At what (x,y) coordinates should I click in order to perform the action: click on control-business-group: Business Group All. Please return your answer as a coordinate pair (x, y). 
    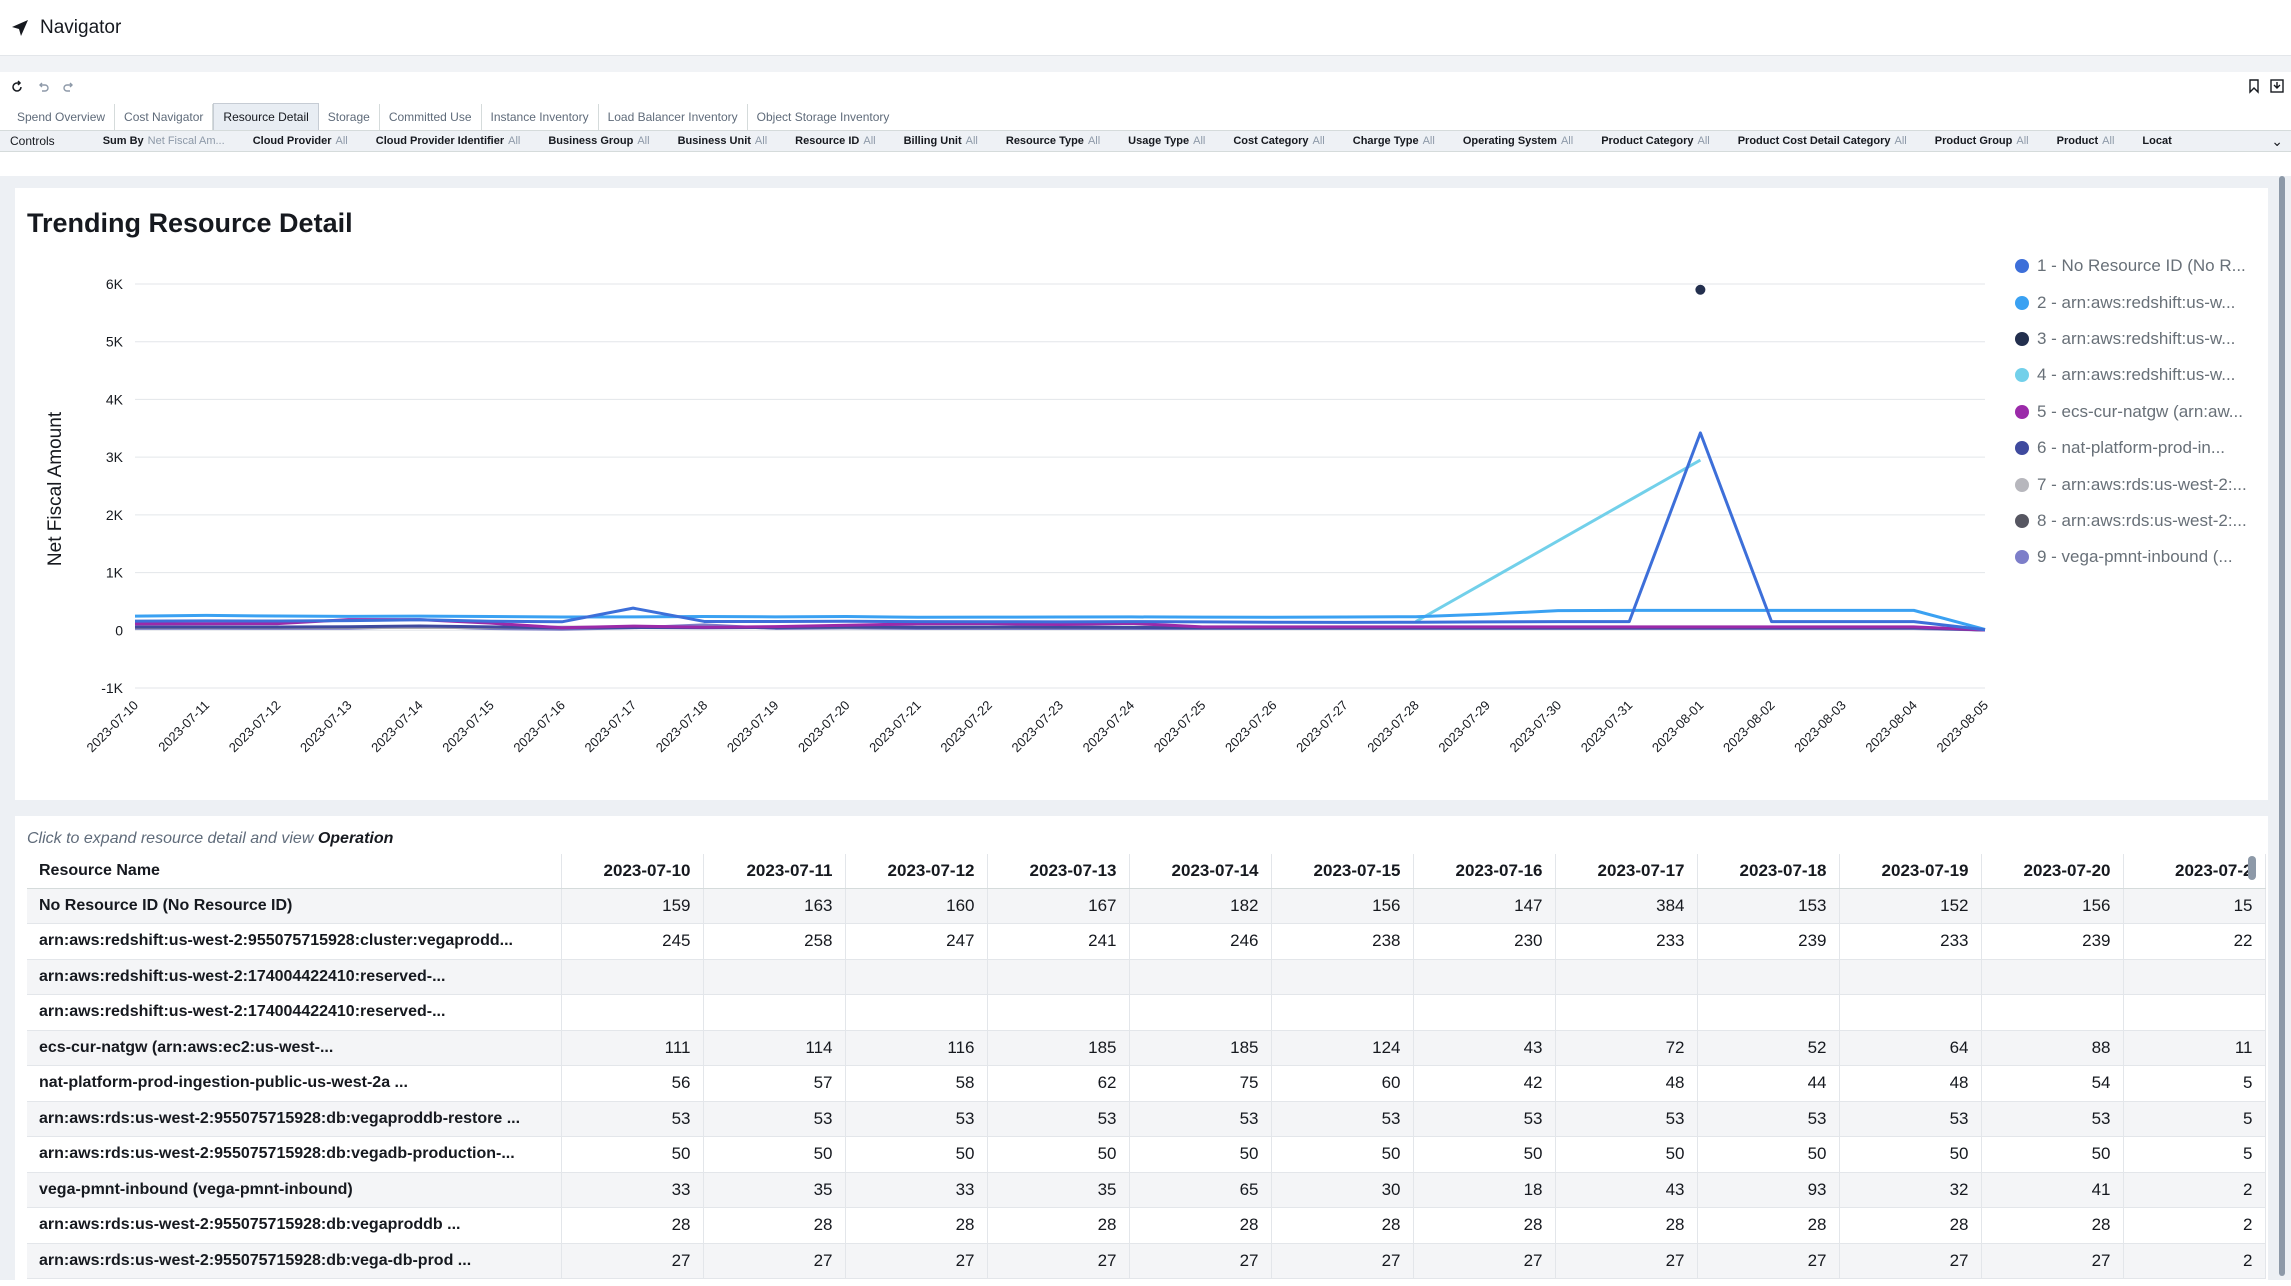
    Looking at the image, I should click on (598, 141).